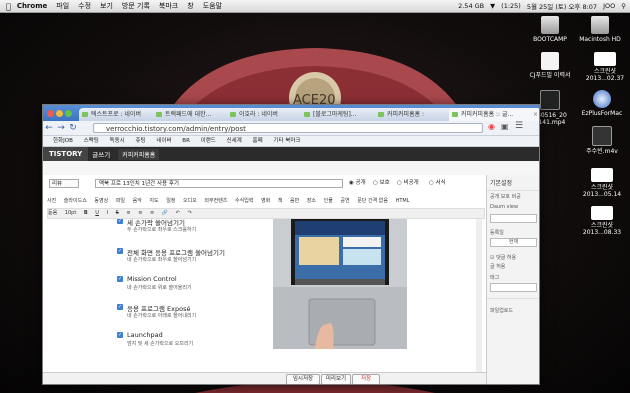 The width and height of the screenshot is (630, 393). Describe the element at coordinates (479, 295) in the screenshot. I see `editor-scrollbar` at that location.